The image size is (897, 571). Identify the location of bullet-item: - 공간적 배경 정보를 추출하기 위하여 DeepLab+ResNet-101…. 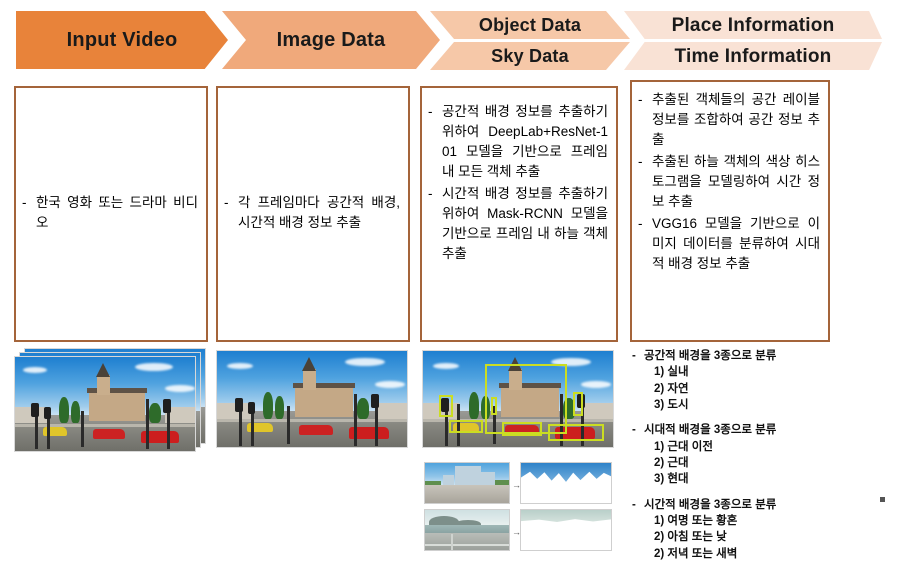
(518, 142).